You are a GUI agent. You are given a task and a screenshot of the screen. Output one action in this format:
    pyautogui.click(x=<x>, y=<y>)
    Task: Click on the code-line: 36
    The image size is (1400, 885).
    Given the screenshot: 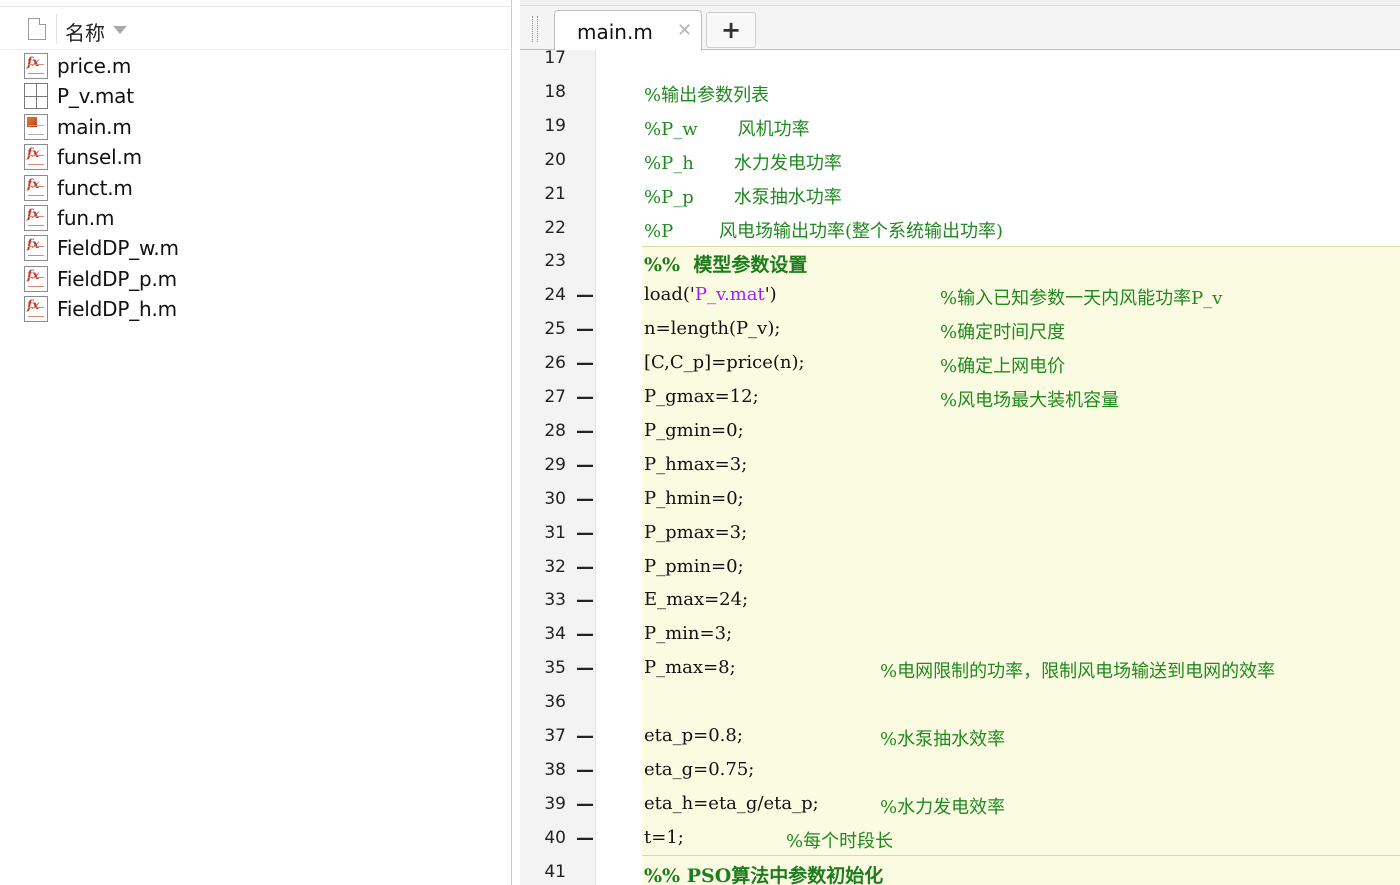 What is the action you would take?
    pyautogui.click(x=960, y=703)
    